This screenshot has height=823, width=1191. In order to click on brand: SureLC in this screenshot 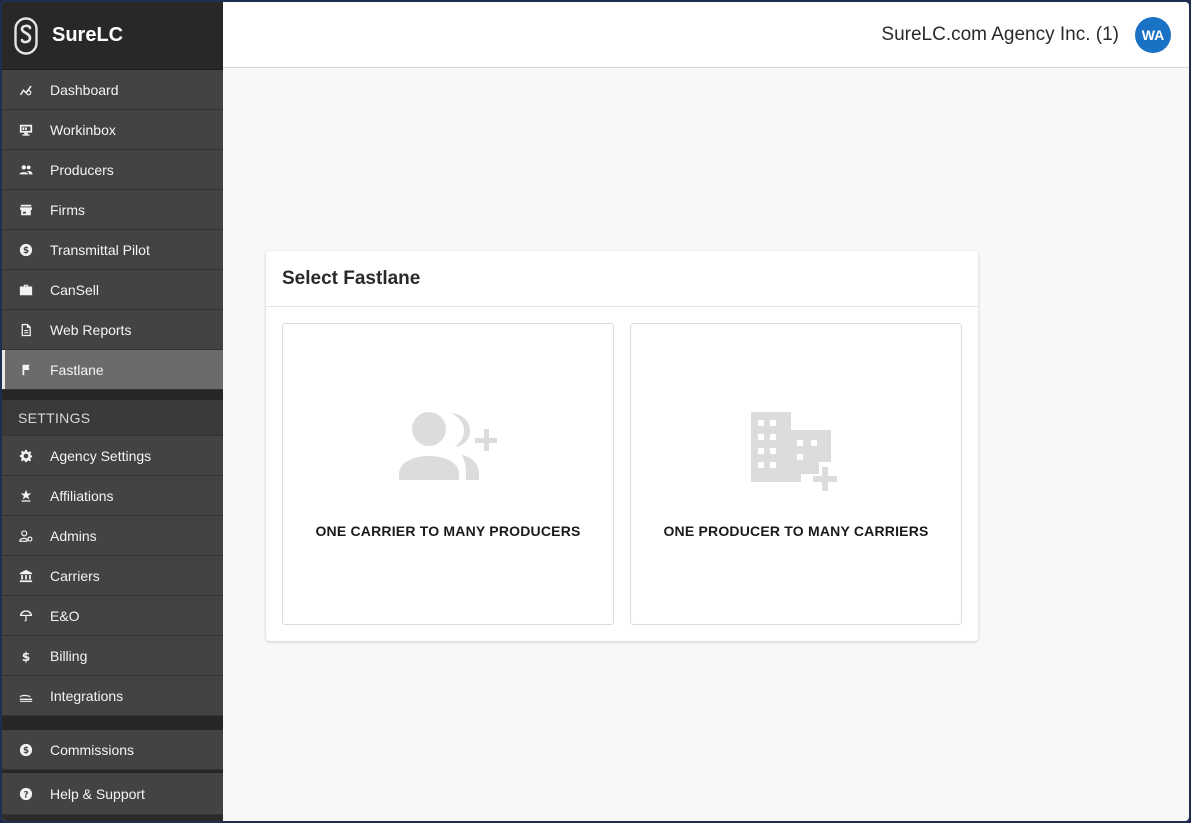, I will do `click(112, 36)`.